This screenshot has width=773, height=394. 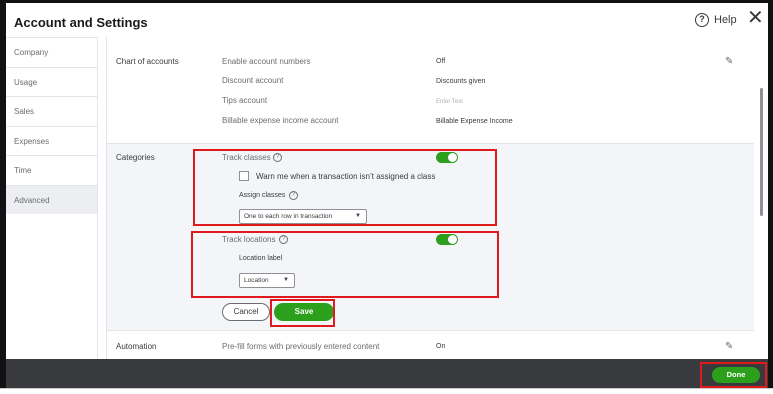 What do you see at coordinates (770, 194) in the screenshot?
I see `window-right-edge` at bounding box center [770, 194].